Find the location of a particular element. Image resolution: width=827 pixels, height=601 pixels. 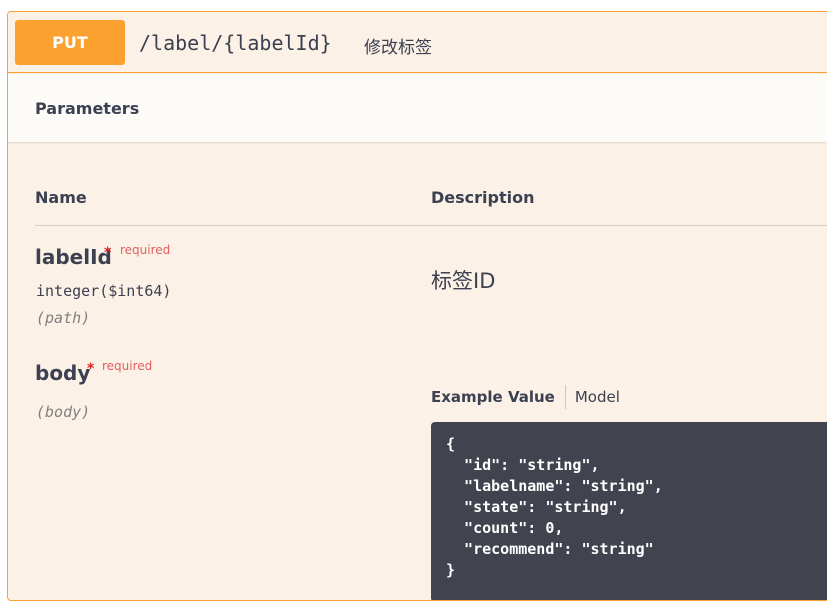

operation-summary: 修改标签 is located at coordinates (398, 48).